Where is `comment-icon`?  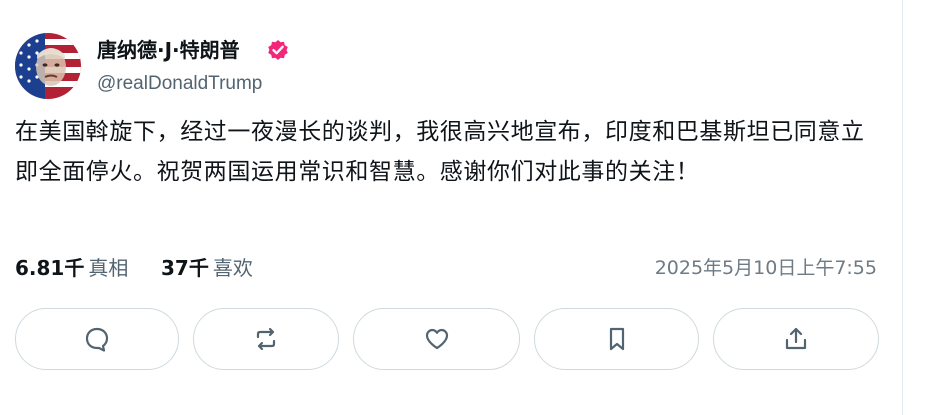
comment-icon is located at coordinates (97, 339).